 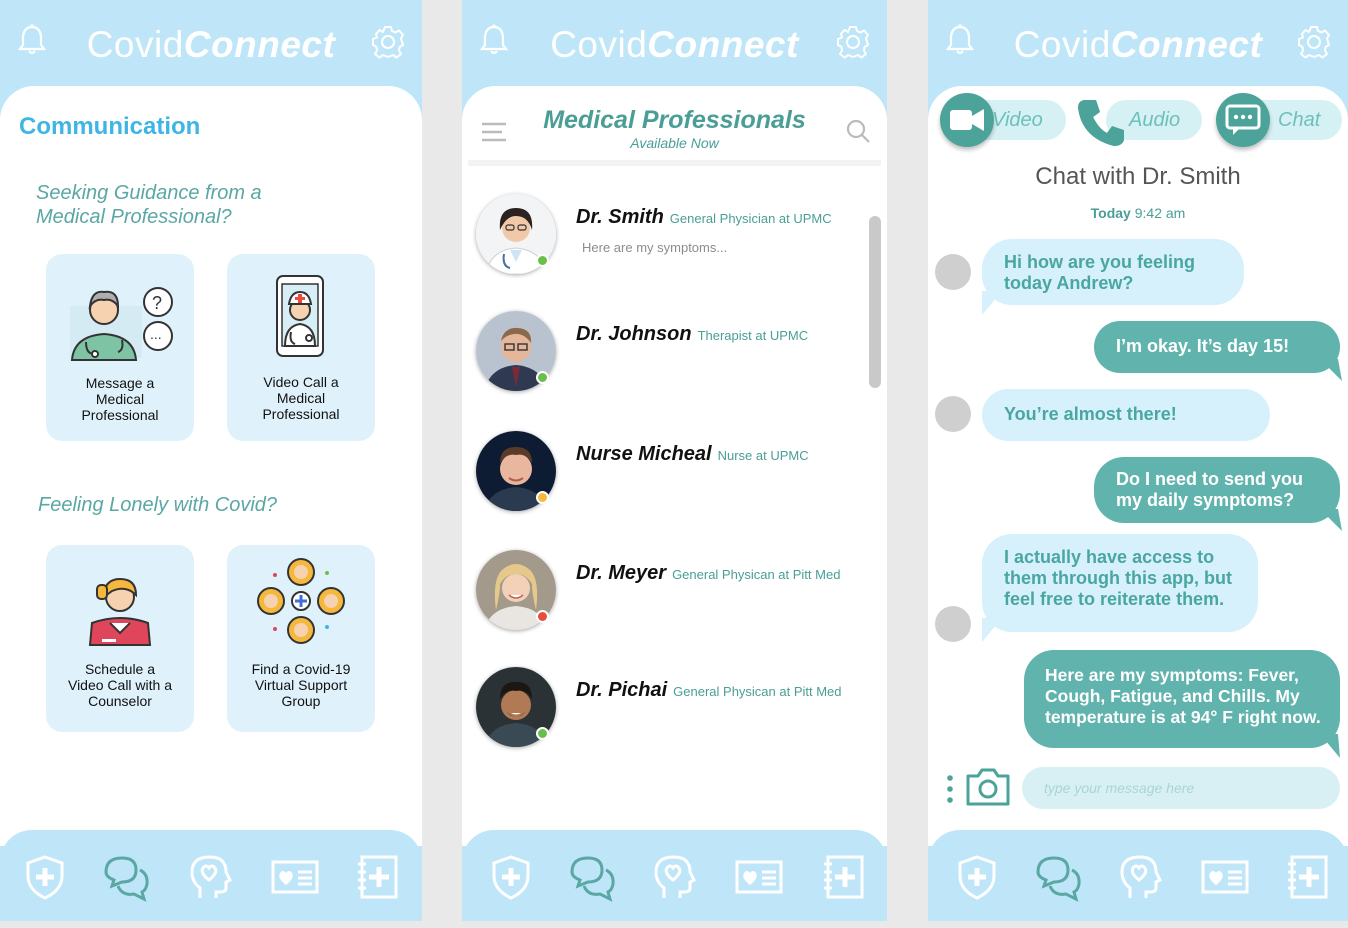 I want to click on chat-bubble-incoming: Hi how are you feeling today Andrew?, so click(x=1113, y=272).